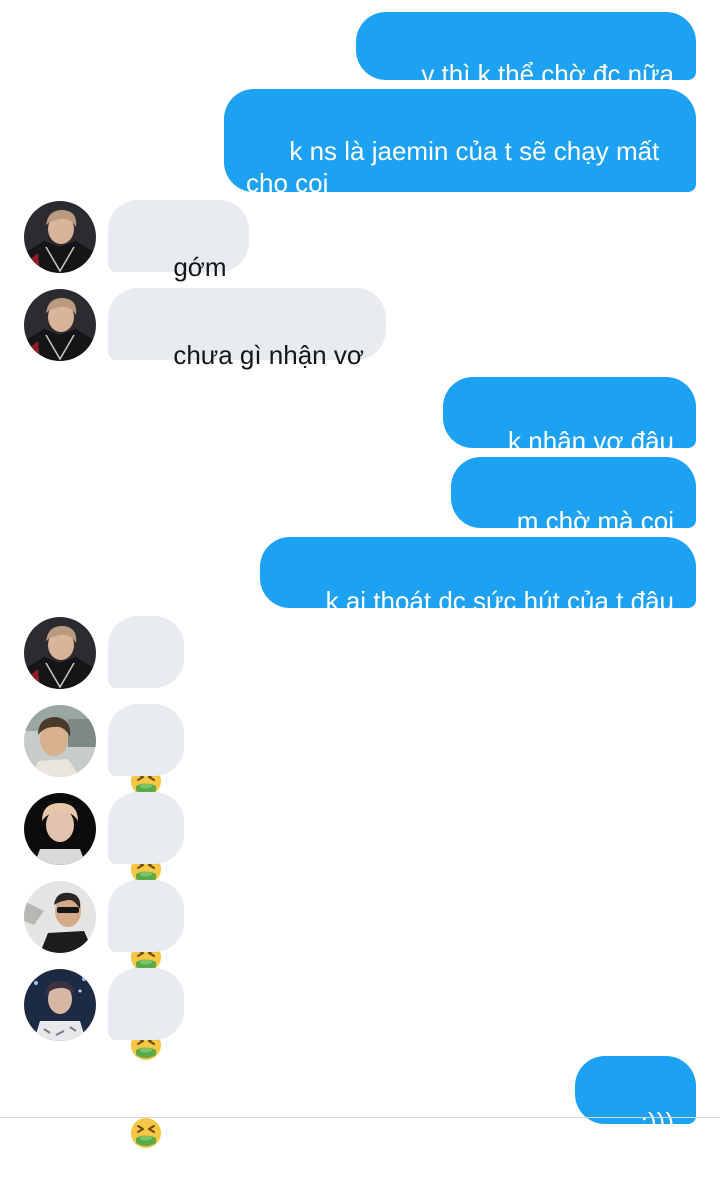  Describe the element at coordinates (360, 496) in the screenshot. I see `message-row-outgoing: m chờ mà coi` at that location.